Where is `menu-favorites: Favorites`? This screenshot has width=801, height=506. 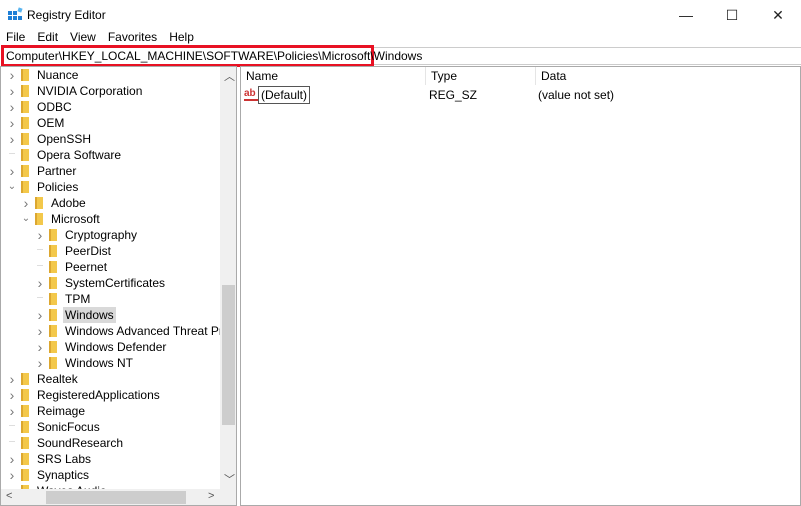
menu-favorites: Favorites is located at coordinates (132, 37).